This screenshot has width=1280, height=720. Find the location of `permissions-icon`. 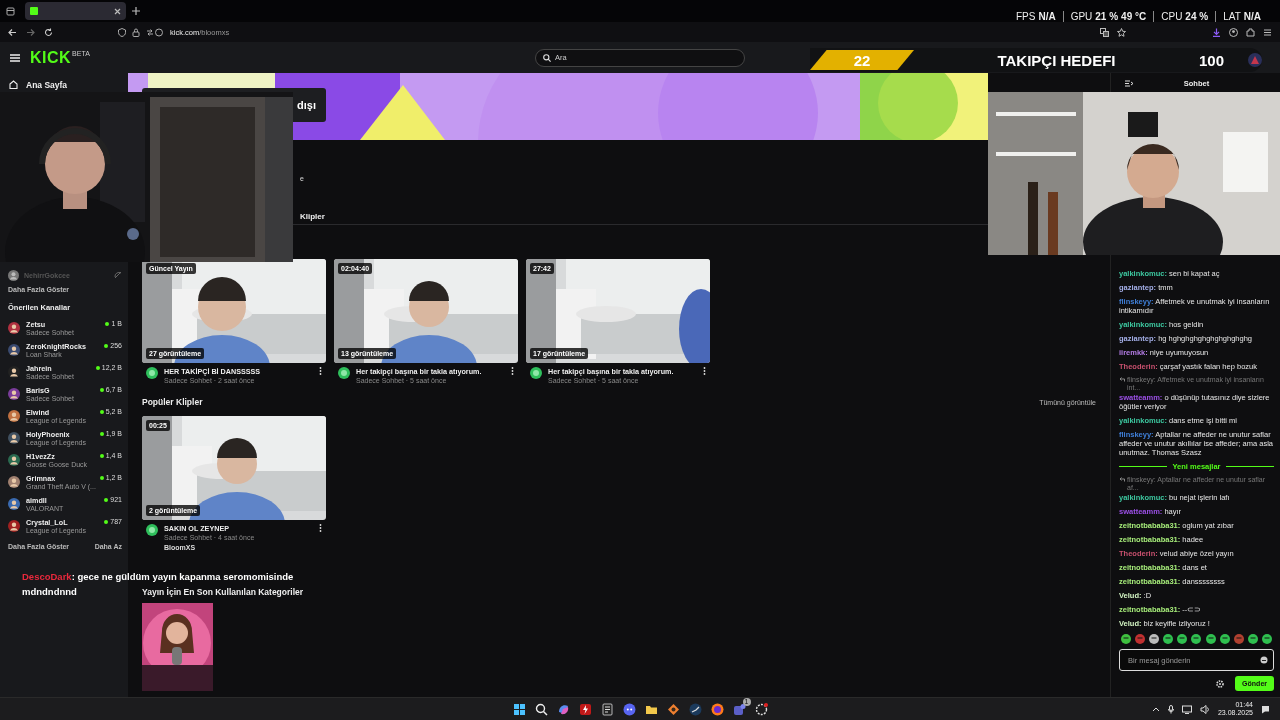

permissions-icon is located at coordinates (155, 32).